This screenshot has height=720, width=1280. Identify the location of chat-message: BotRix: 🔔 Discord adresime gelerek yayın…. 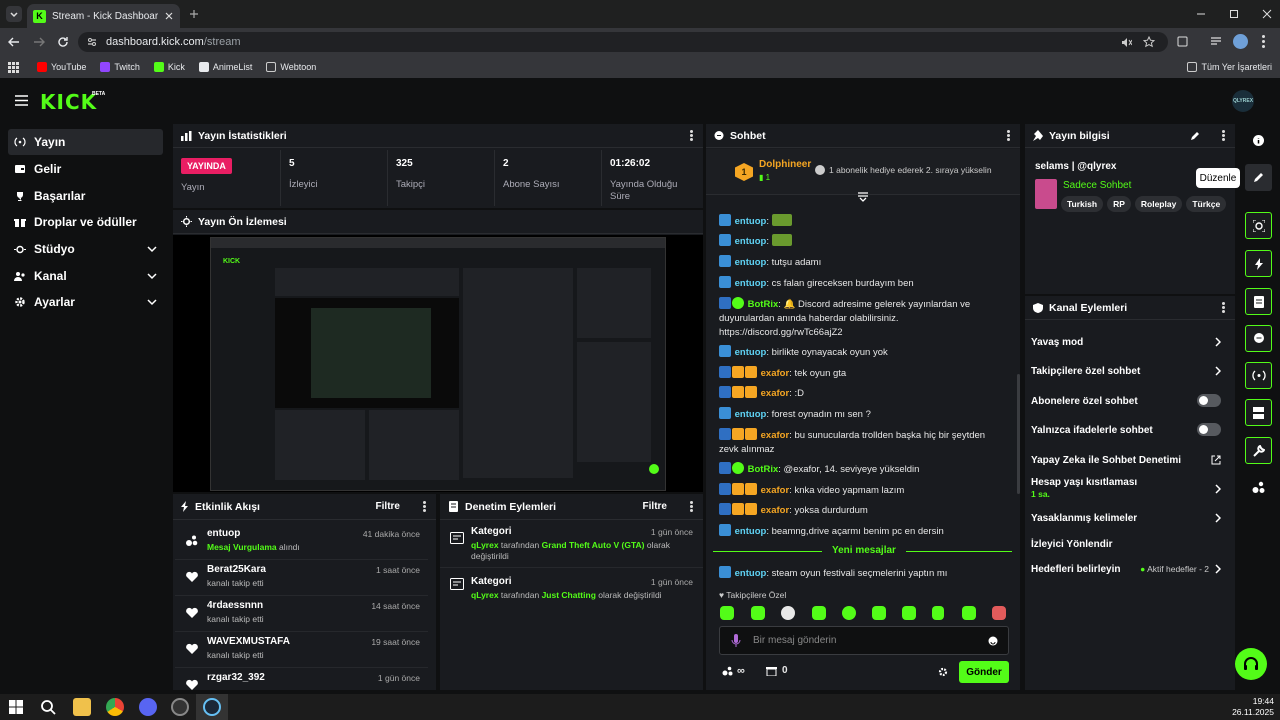
(863, 318).